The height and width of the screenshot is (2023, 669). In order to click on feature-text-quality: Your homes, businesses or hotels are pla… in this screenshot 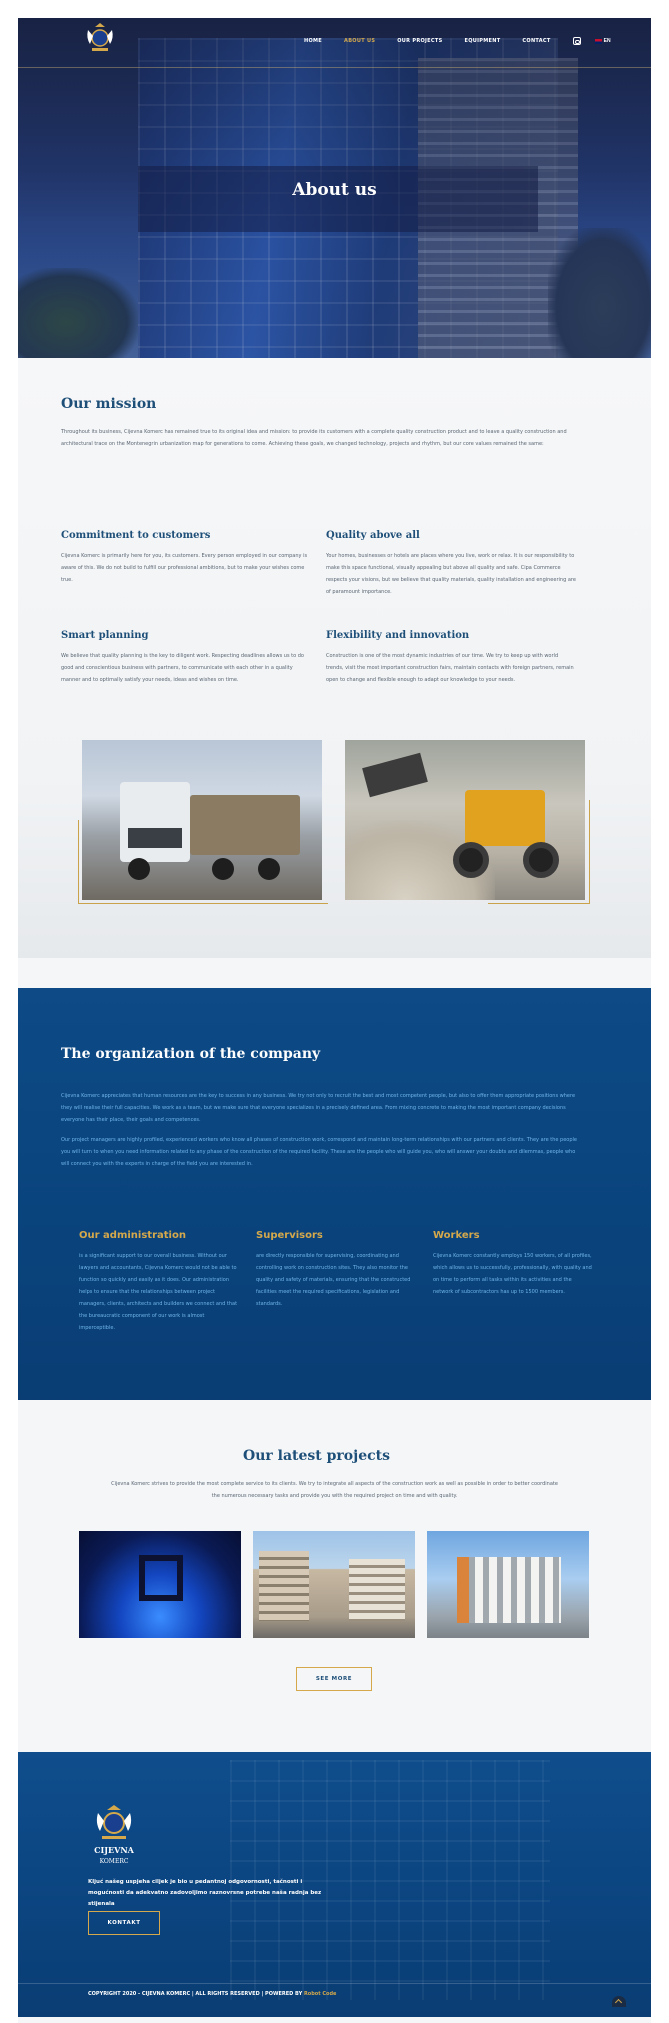, I will do `click(451, 574)`.